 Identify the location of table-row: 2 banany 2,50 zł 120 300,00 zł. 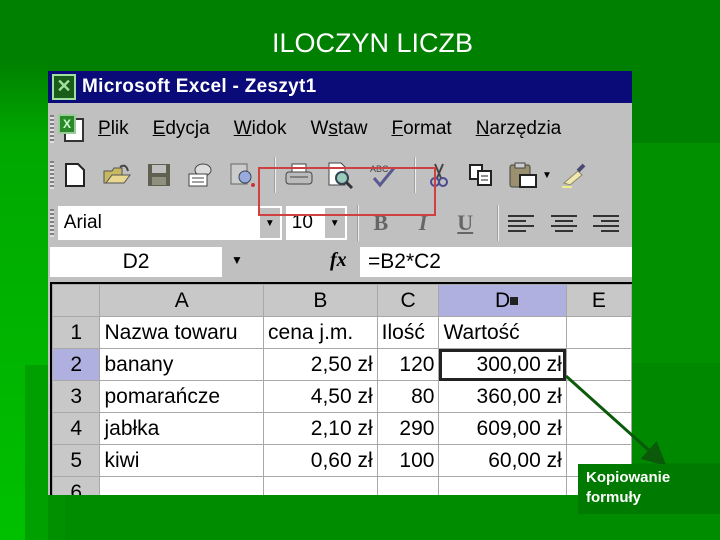
(341, 364).